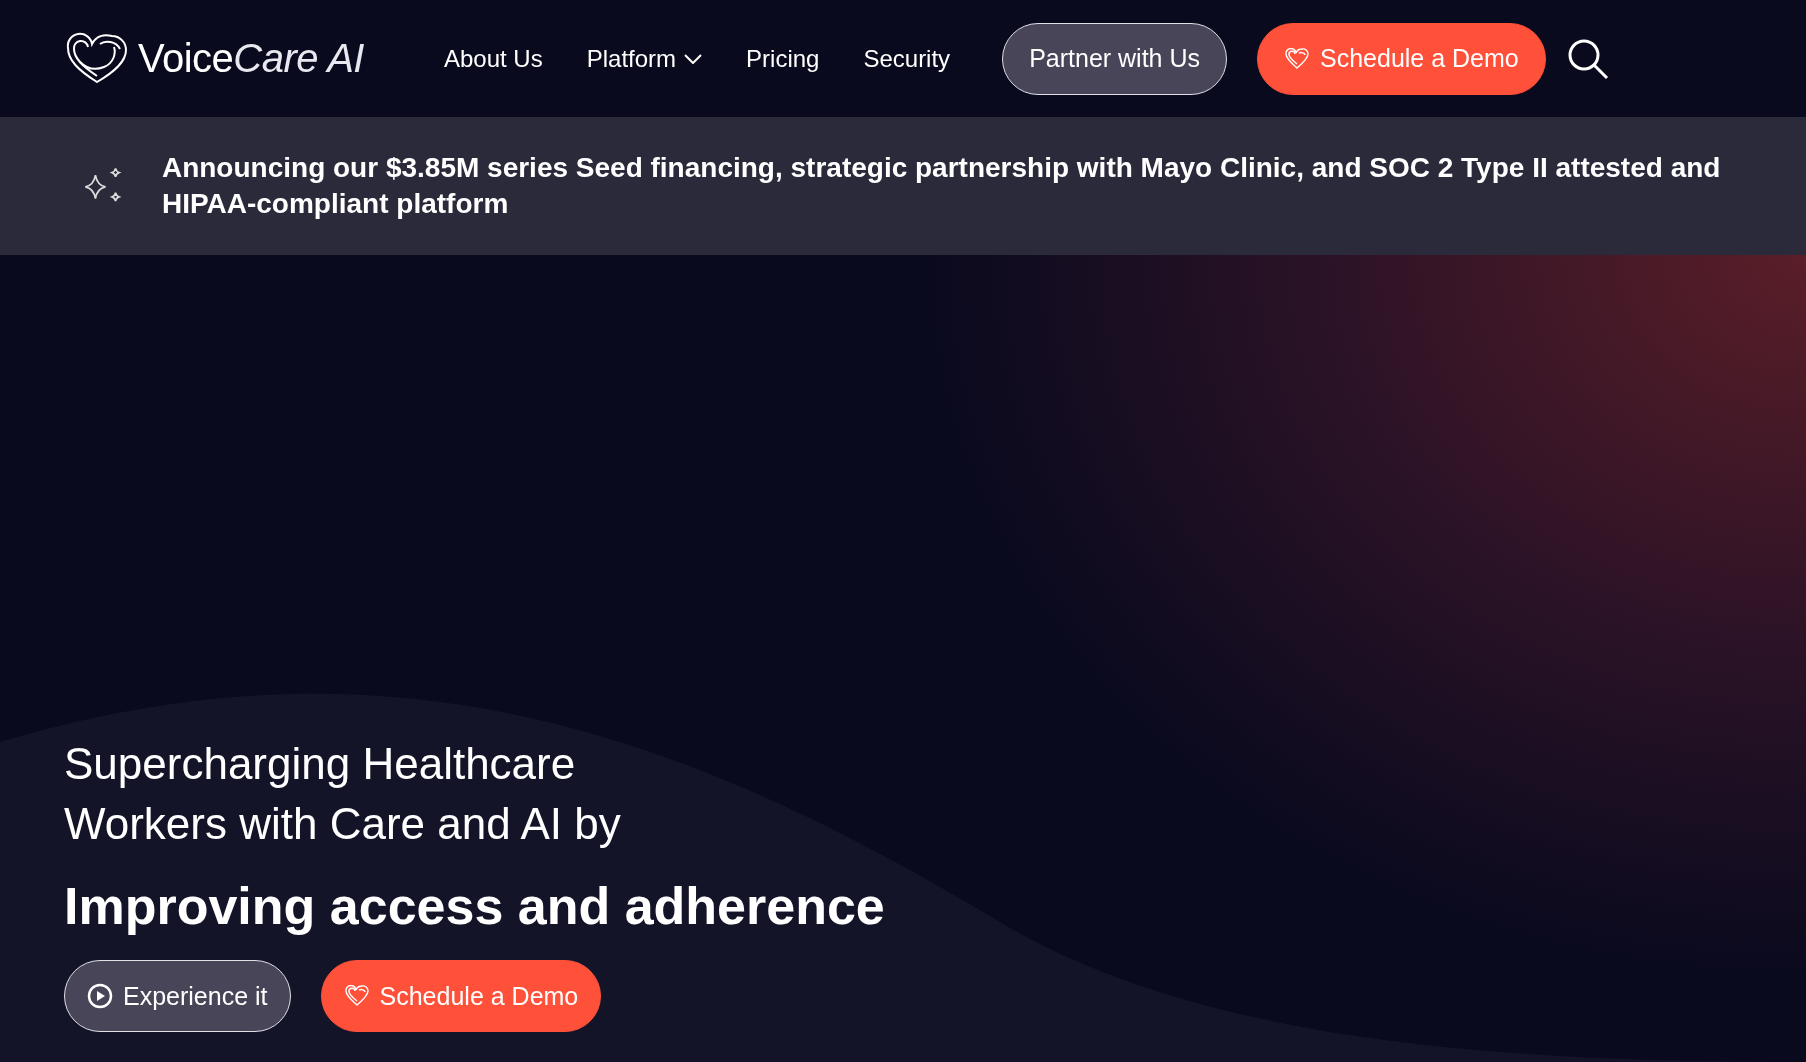  What do you see at coordinates (493, 58) in the screenshot?
I see `nav-link: About Us` at bounding box center [493, 58].